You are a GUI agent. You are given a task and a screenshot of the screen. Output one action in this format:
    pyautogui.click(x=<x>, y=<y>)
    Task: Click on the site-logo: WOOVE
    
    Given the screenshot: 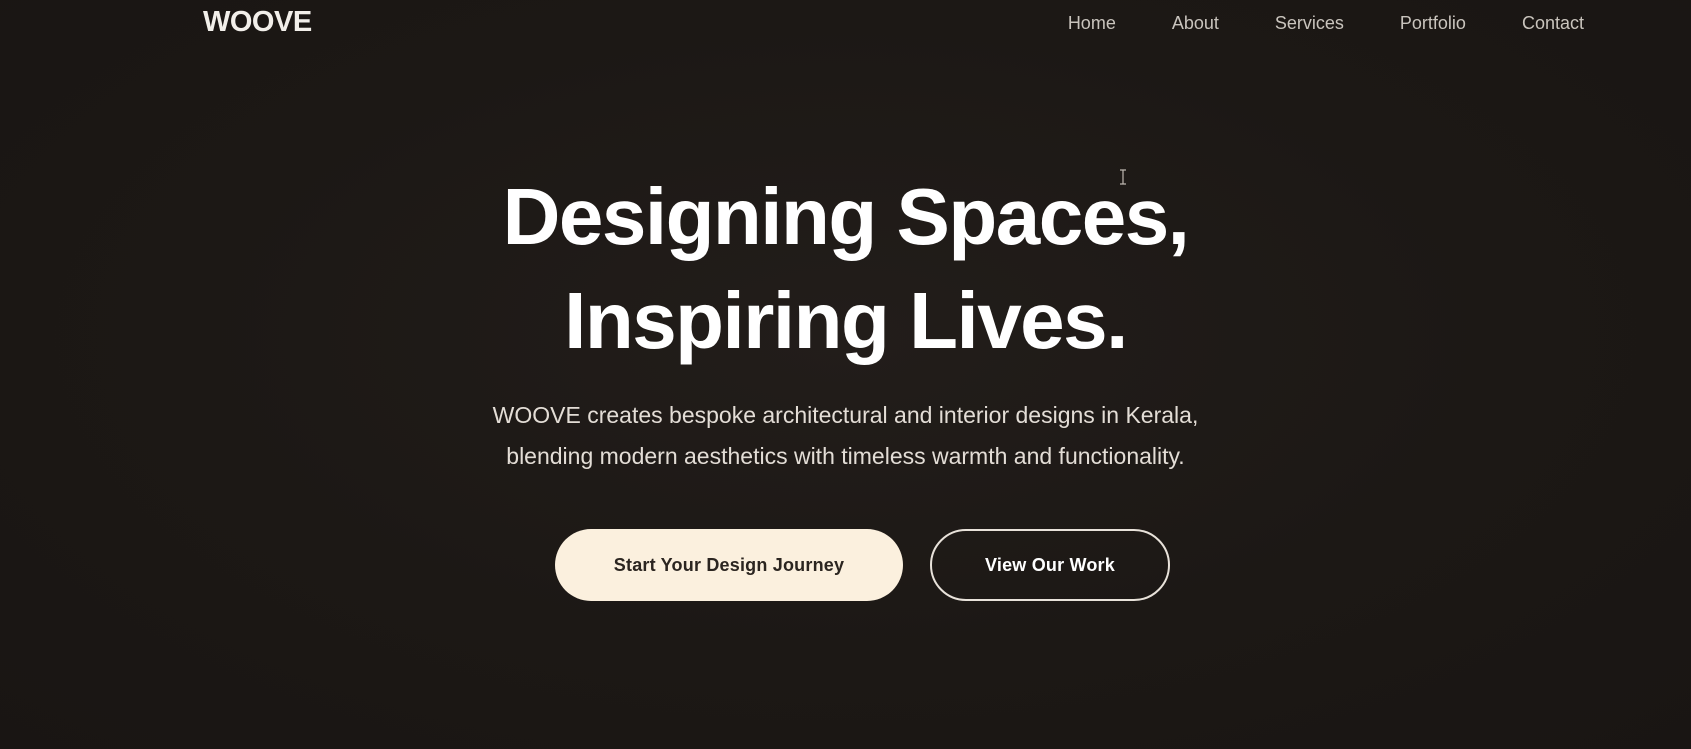 What is the action you would take?
    pyautogui.click(x=257, y=22)
    